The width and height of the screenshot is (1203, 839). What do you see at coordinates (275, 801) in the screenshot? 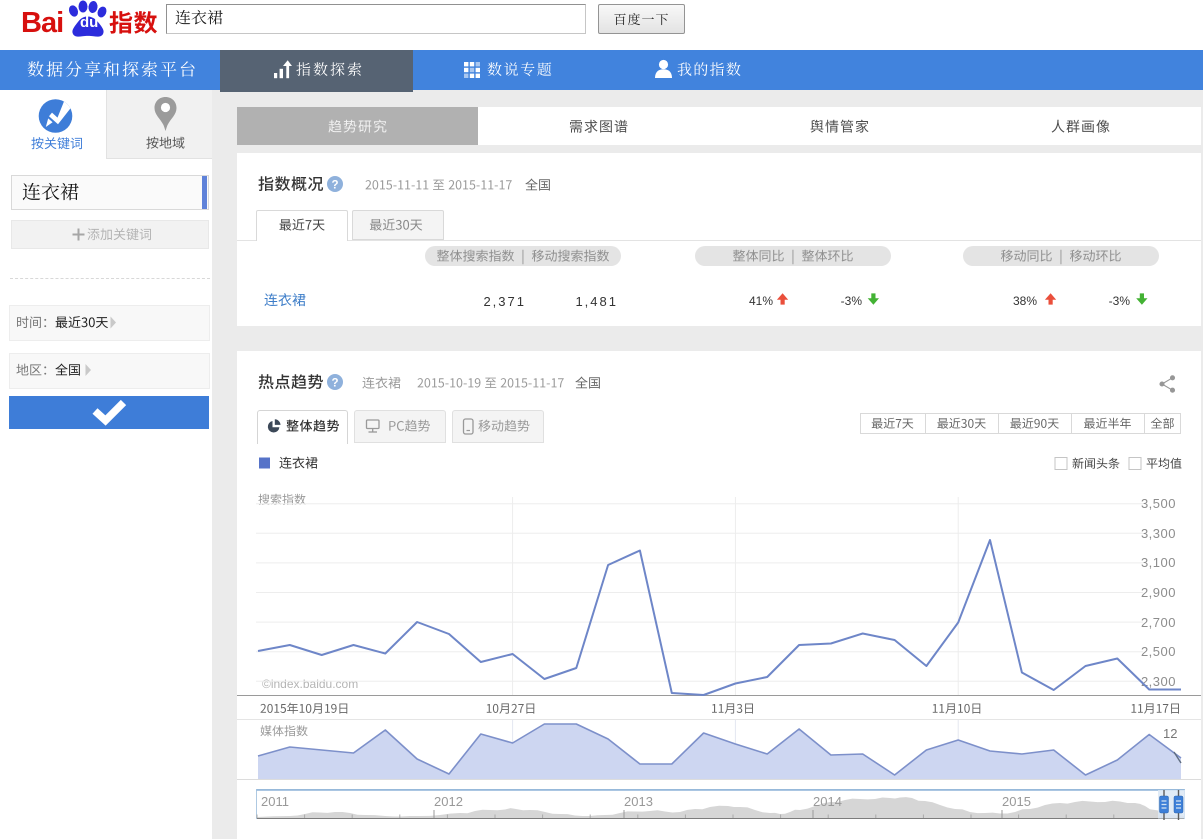
I see `svg-text: 2011` at bounding box center [275, 801].